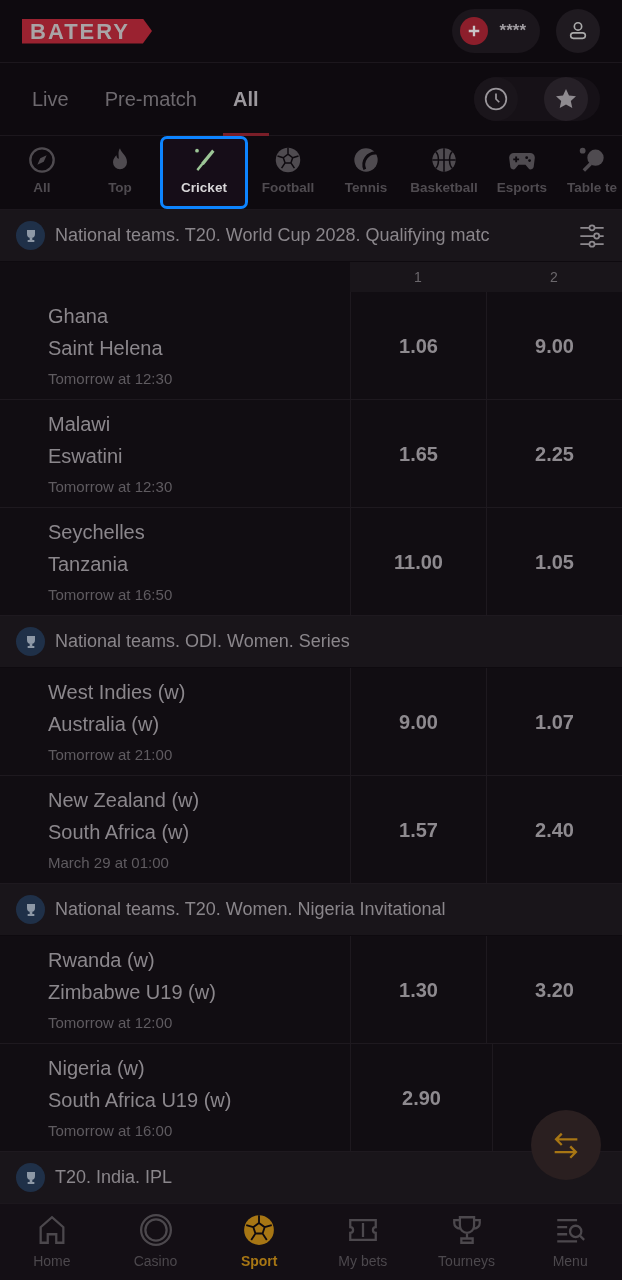  Describe the element at coordinates (124, 800) in the screenshot. I see `team-name: New Zealand (w)` at that location.